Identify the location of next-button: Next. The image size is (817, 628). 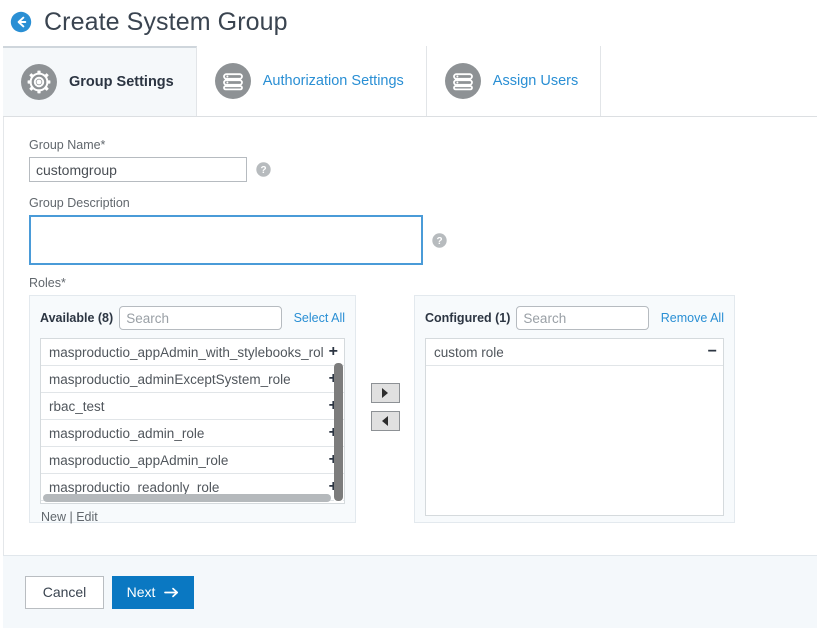
(153, 592).